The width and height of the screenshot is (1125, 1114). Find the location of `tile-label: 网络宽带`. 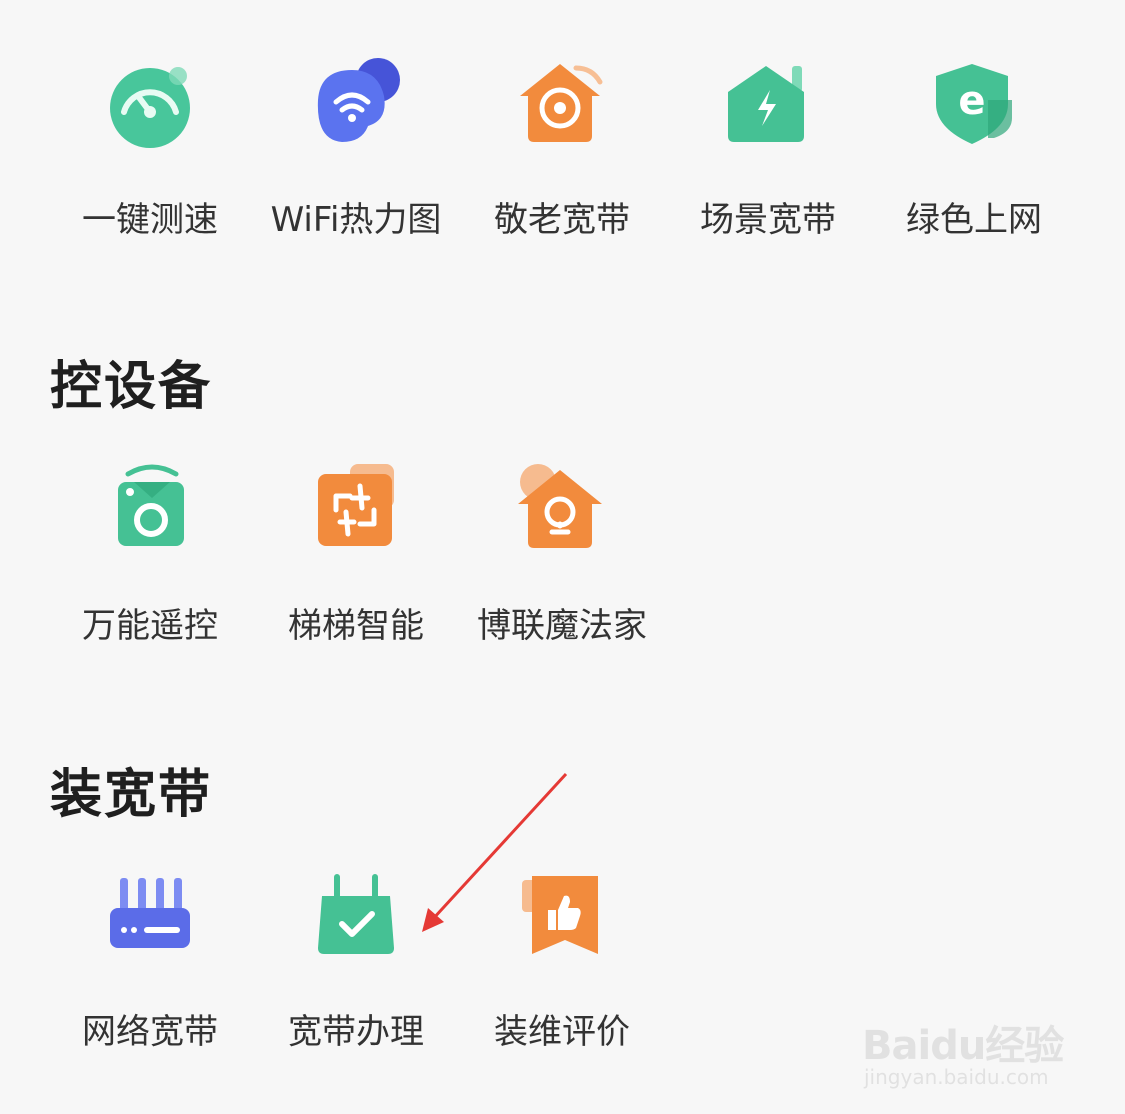

tile-label: 网络宽带 is located at coordinates (150, 1032).